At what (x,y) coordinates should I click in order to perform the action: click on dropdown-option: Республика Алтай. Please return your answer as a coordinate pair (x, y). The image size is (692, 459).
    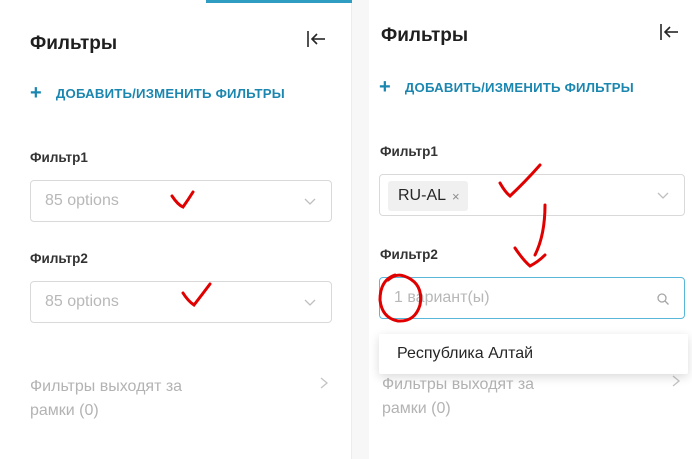
    Looking at the image, I should click on (533, 354).